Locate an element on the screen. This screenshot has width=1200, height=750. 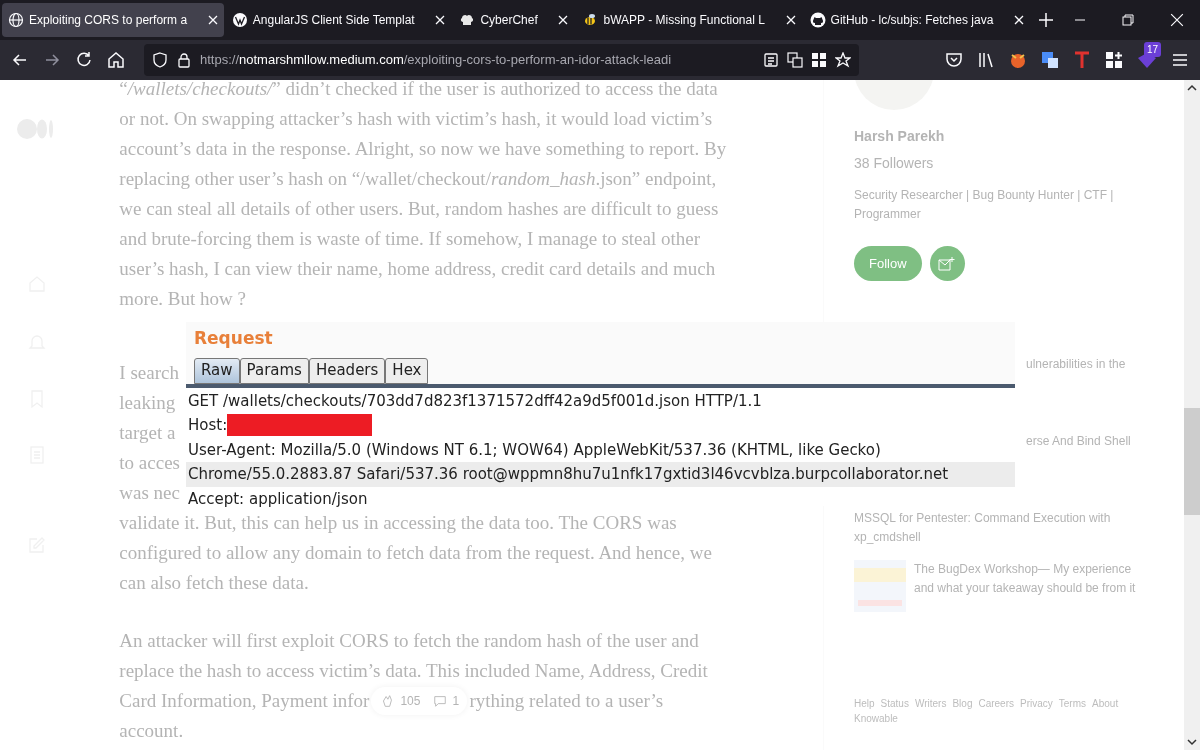
library-icon is located at coordinates (986, 60).